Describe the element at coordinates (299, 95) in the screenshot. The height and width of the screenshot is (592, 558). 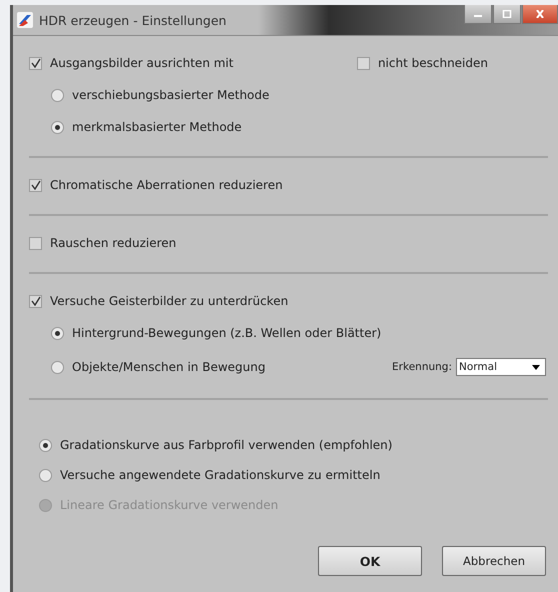
I see `method-radio: verschiebungsbasierter Methode` at that location.